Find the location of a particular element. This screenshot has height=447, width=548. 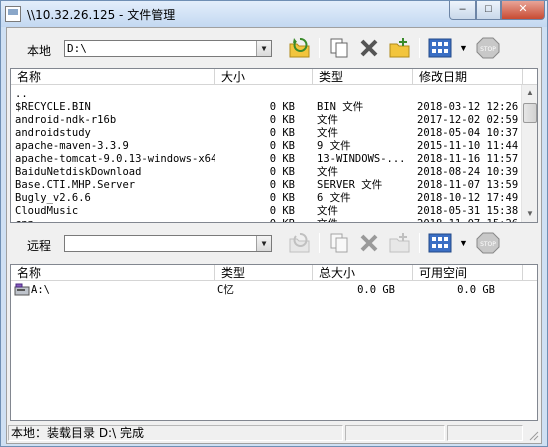

scroll-thumb is located at coordinates (530, 113).